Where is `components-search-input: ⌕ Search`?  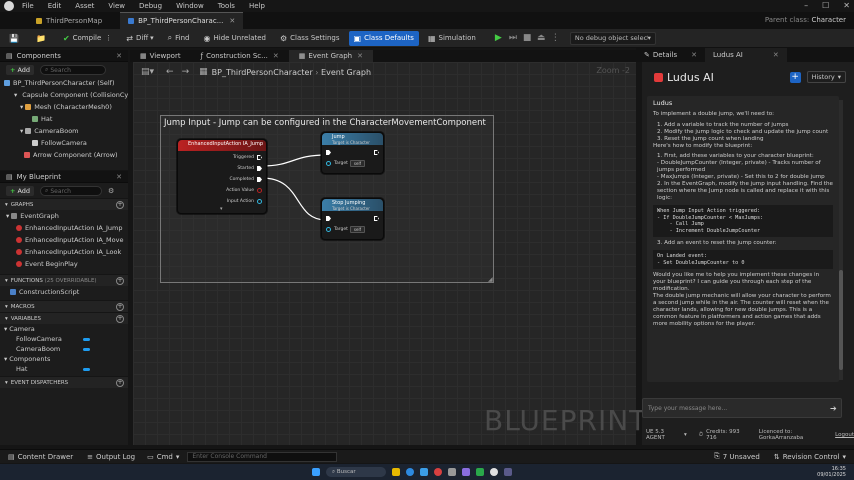 components-search-input: ⌕ Search is located at coordinates (73, 70).